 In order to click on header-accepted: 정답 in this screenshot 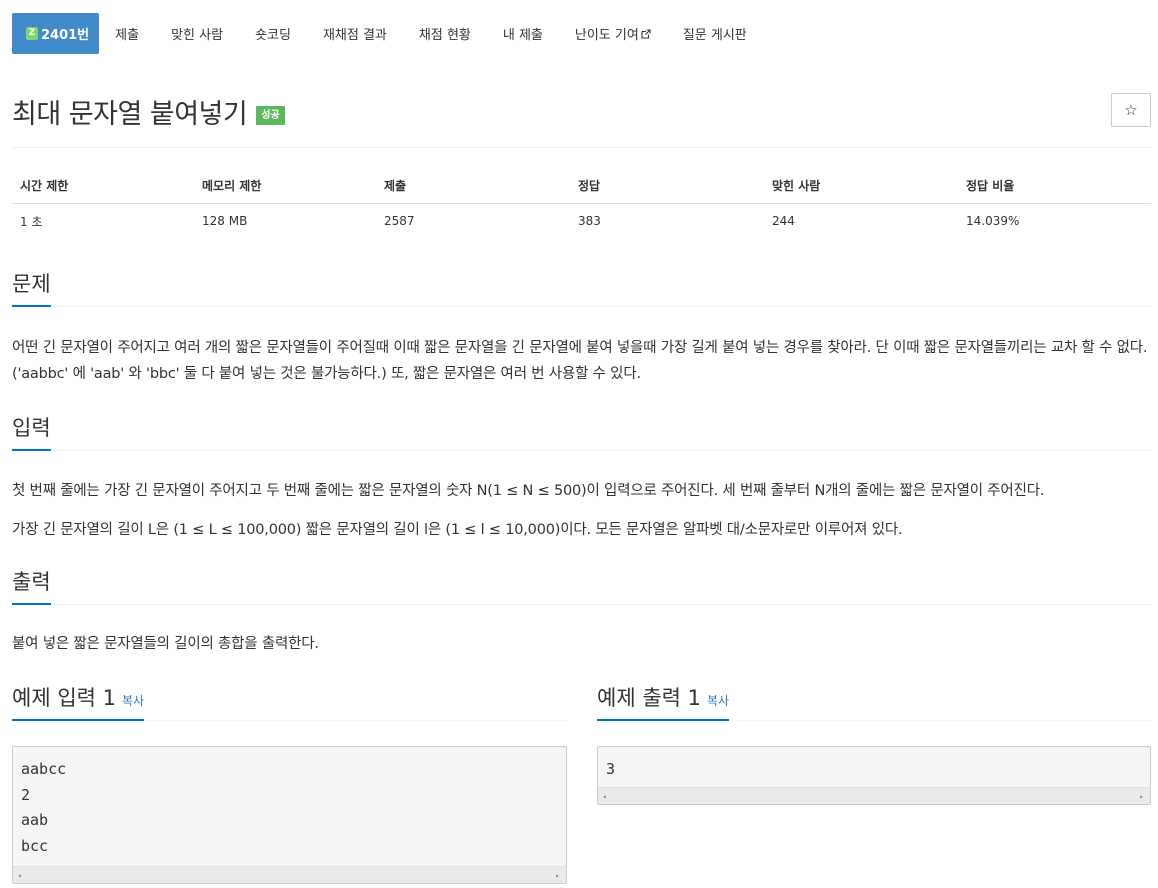, I will do `click(667, 186)`.